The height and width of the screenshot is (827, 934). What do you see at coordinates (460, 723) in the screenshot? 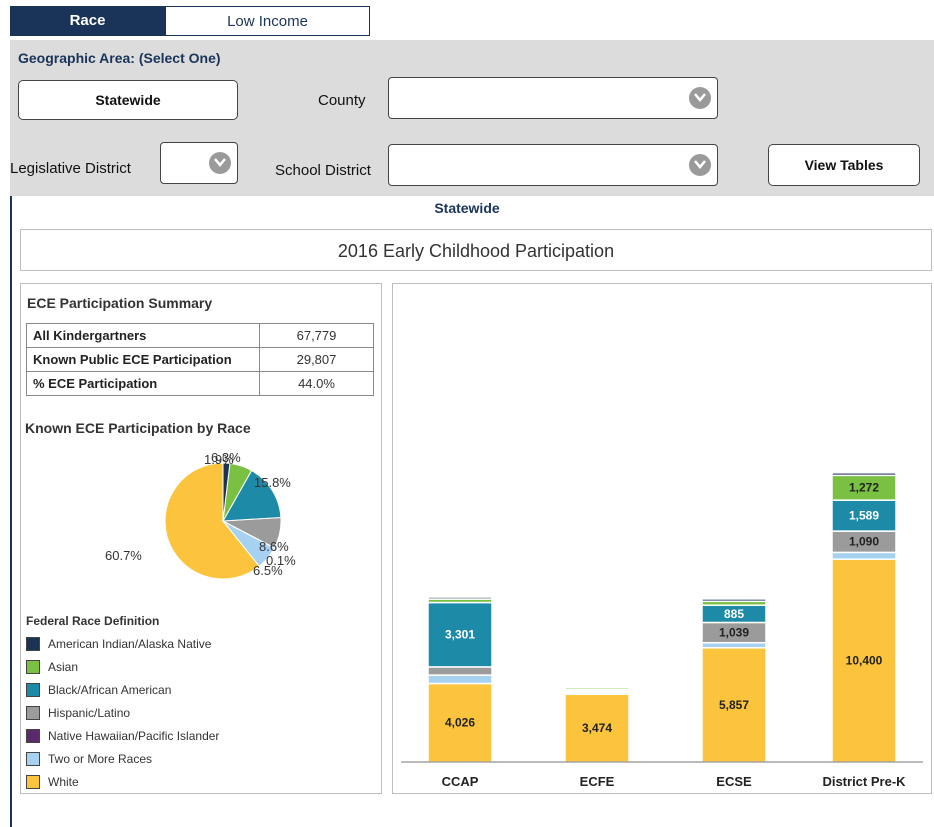
I see `bar-value-label: 4,026` at bounding box center [460, 723].